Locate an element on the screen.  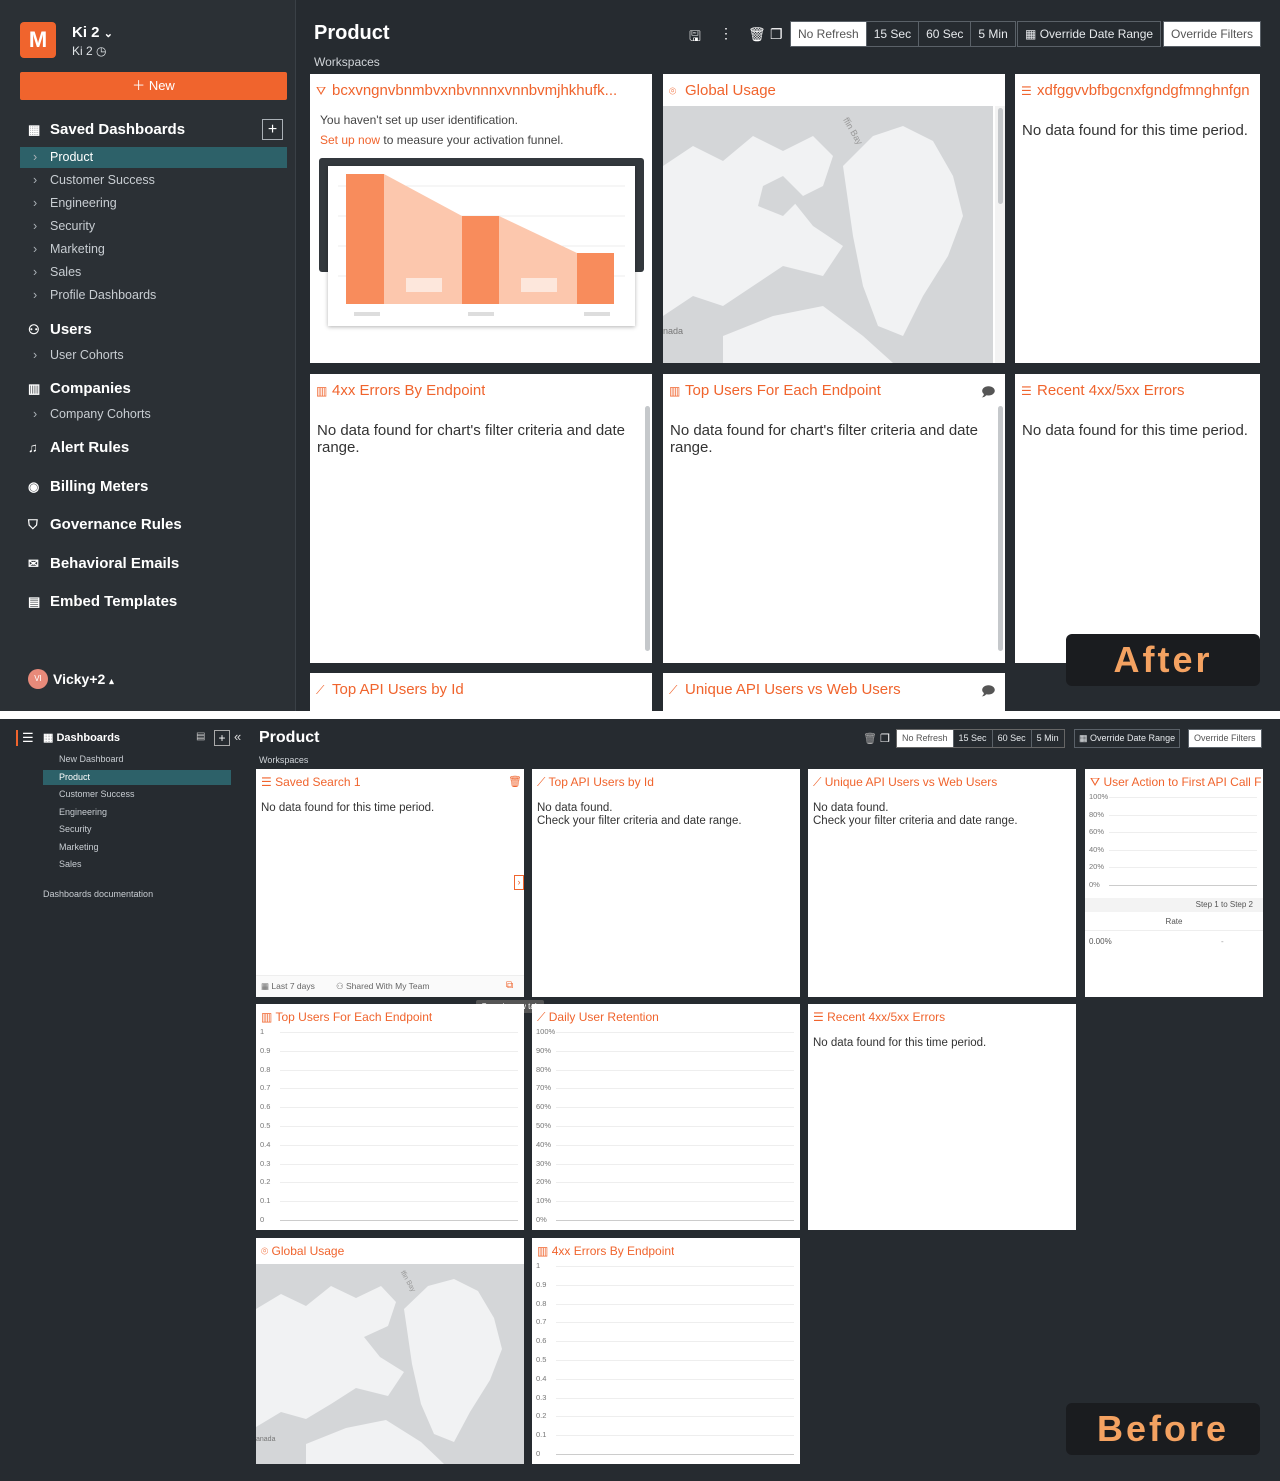
workspace-switcher: Ki 2 ⌄ is located at coordinates (92, 32).